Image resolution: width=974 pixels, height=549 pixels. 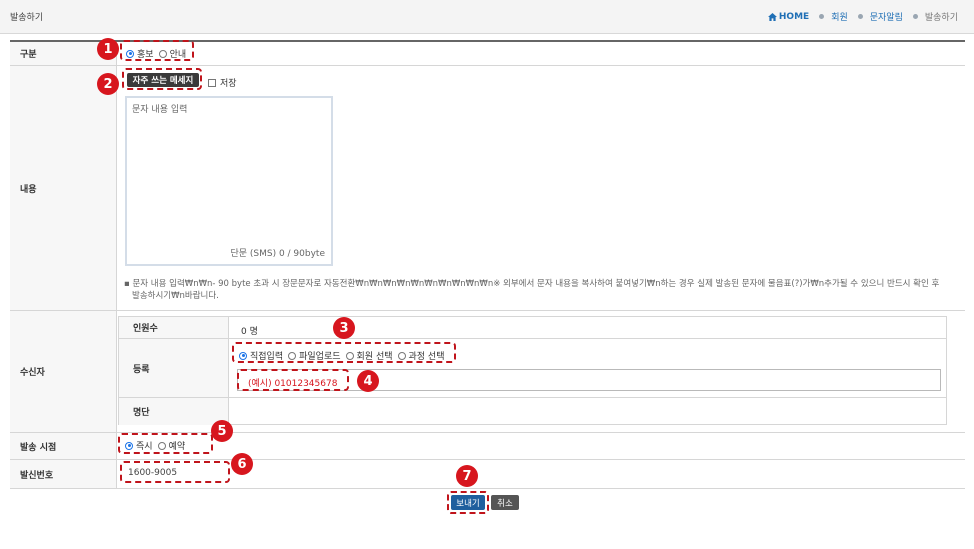 I want to click on breadcrumb-home: HOME, so click(x=788, y=16).